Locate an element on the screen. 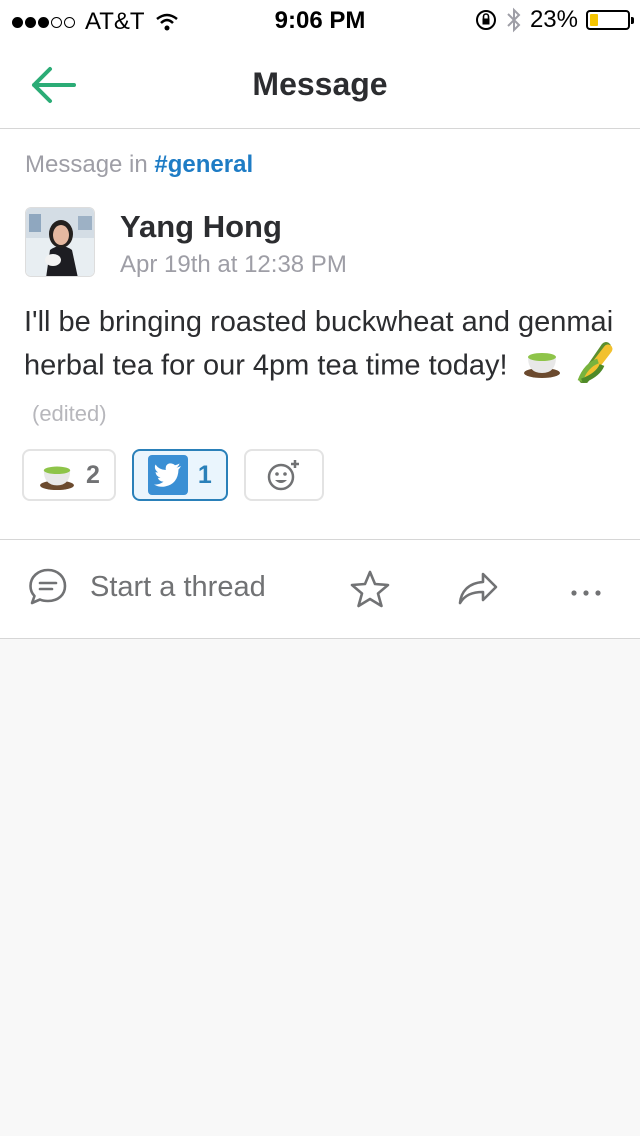 The width and height of the screenshot is (640, 1136). edited-label: (edited) is located at coordinates (69, 413).